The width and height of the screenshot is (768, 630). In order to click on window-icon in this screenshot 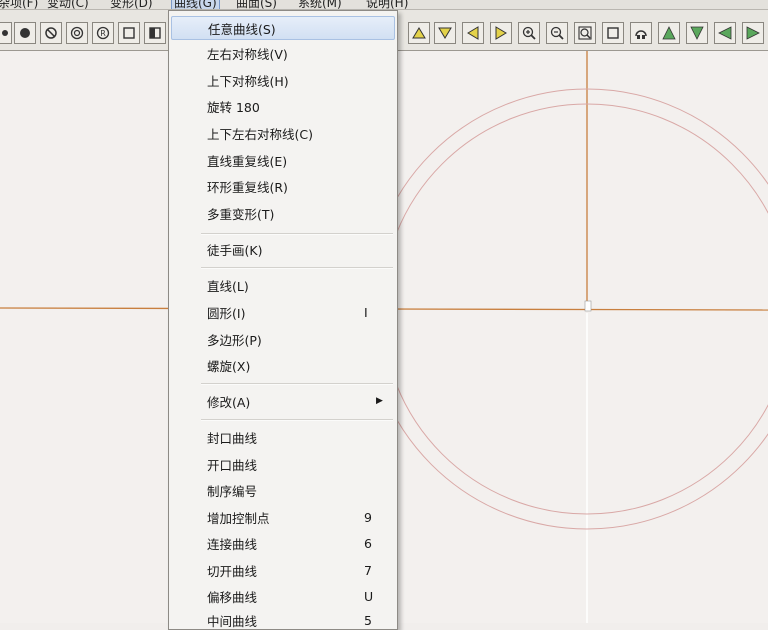, I will do `click(613, 33)`.